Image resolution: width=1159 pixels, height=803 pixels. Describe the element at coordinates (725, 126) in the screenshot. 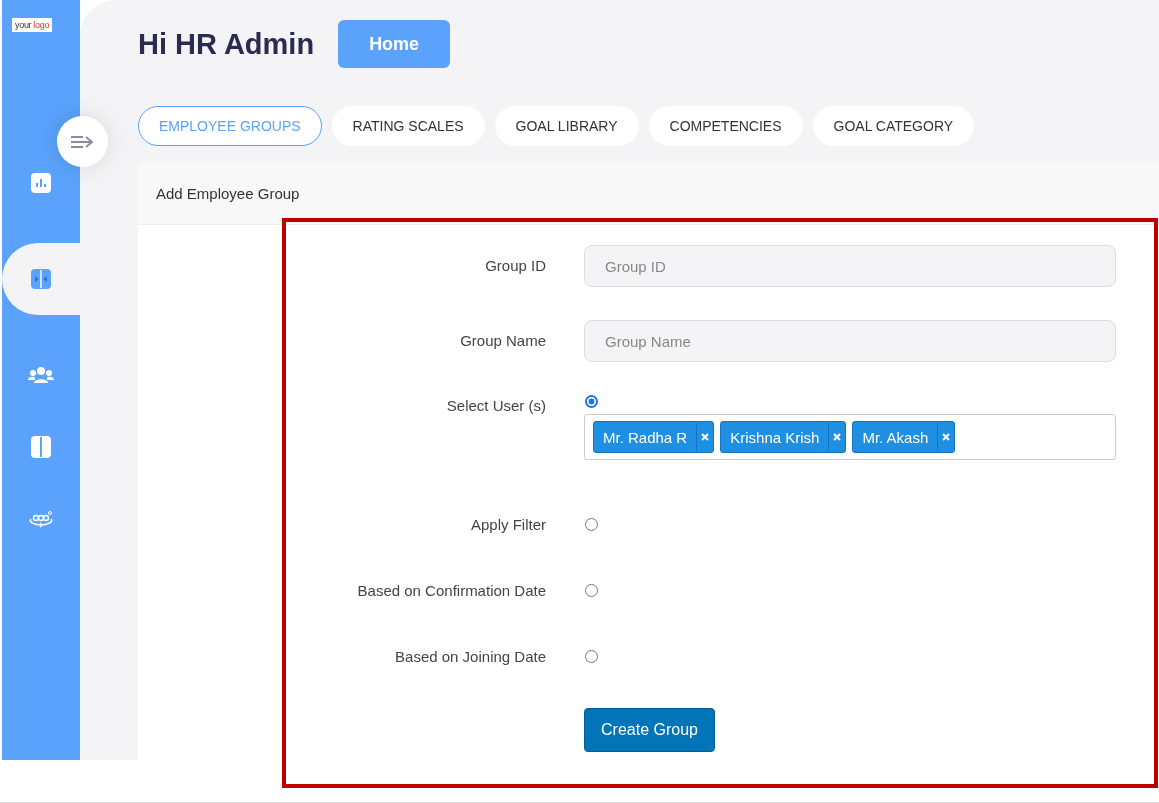

I see `tab: COMPETENCIES` at that location.